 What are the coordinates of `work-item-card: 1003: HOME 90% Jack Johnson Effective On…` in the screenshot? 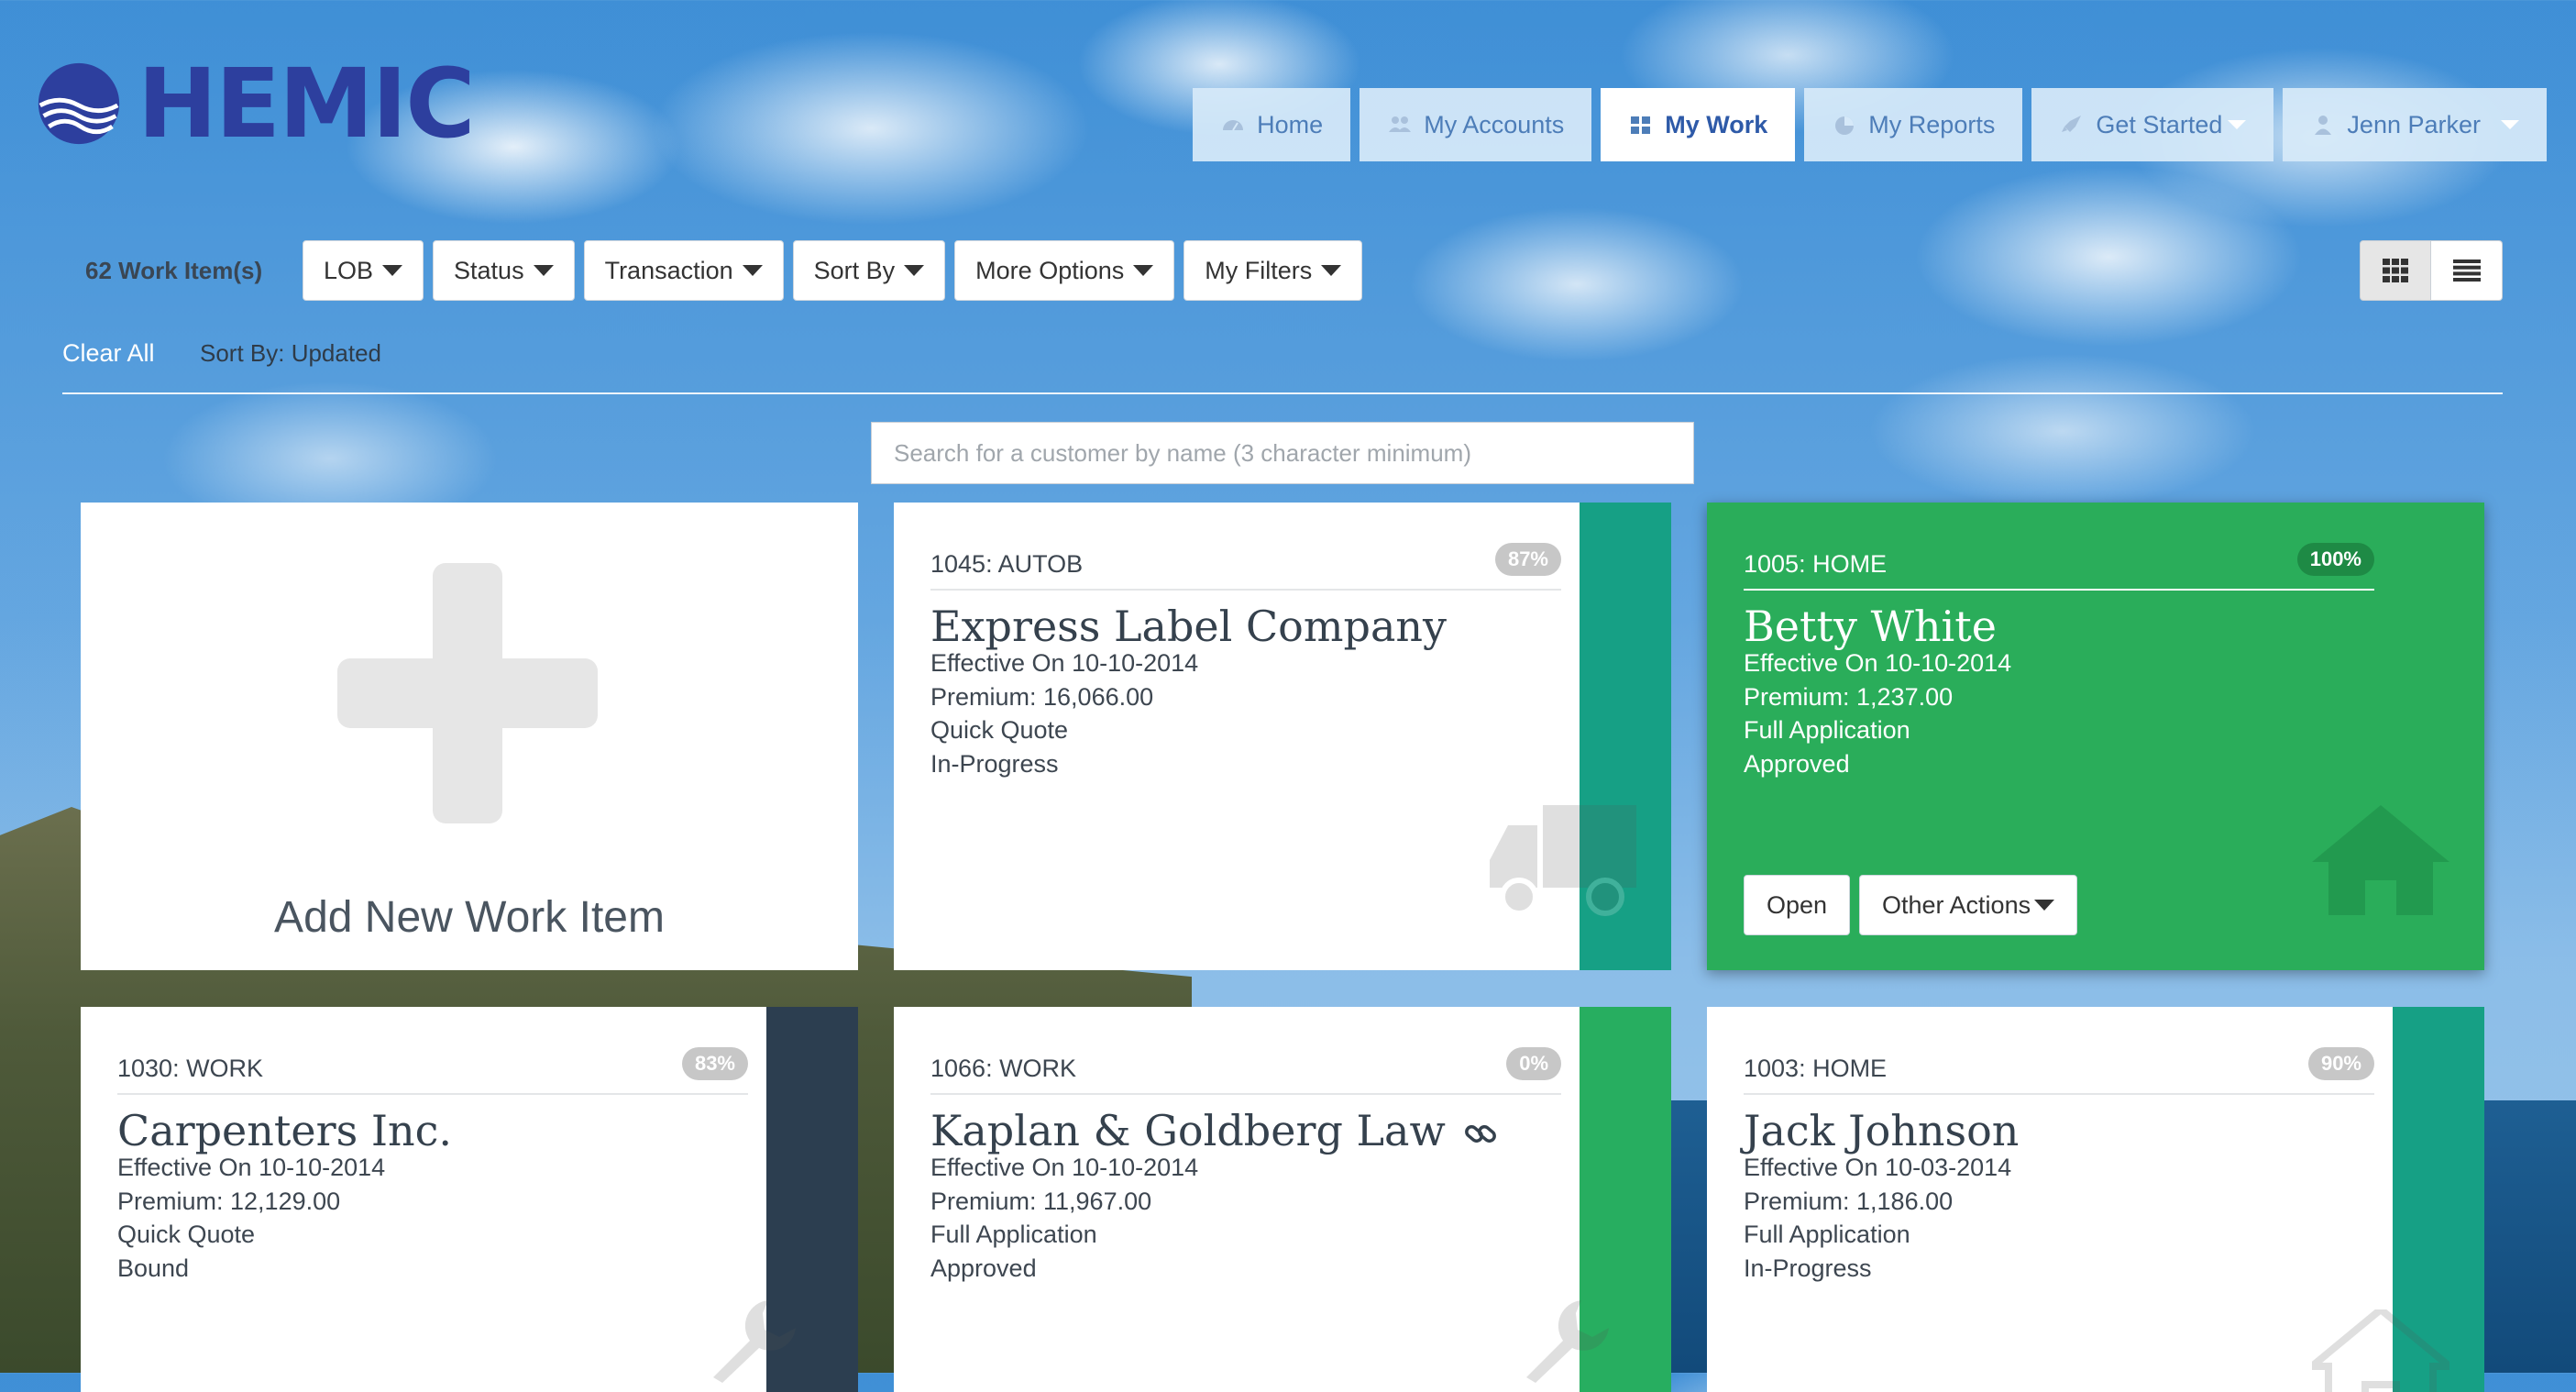 It's located at (2096, 1199).